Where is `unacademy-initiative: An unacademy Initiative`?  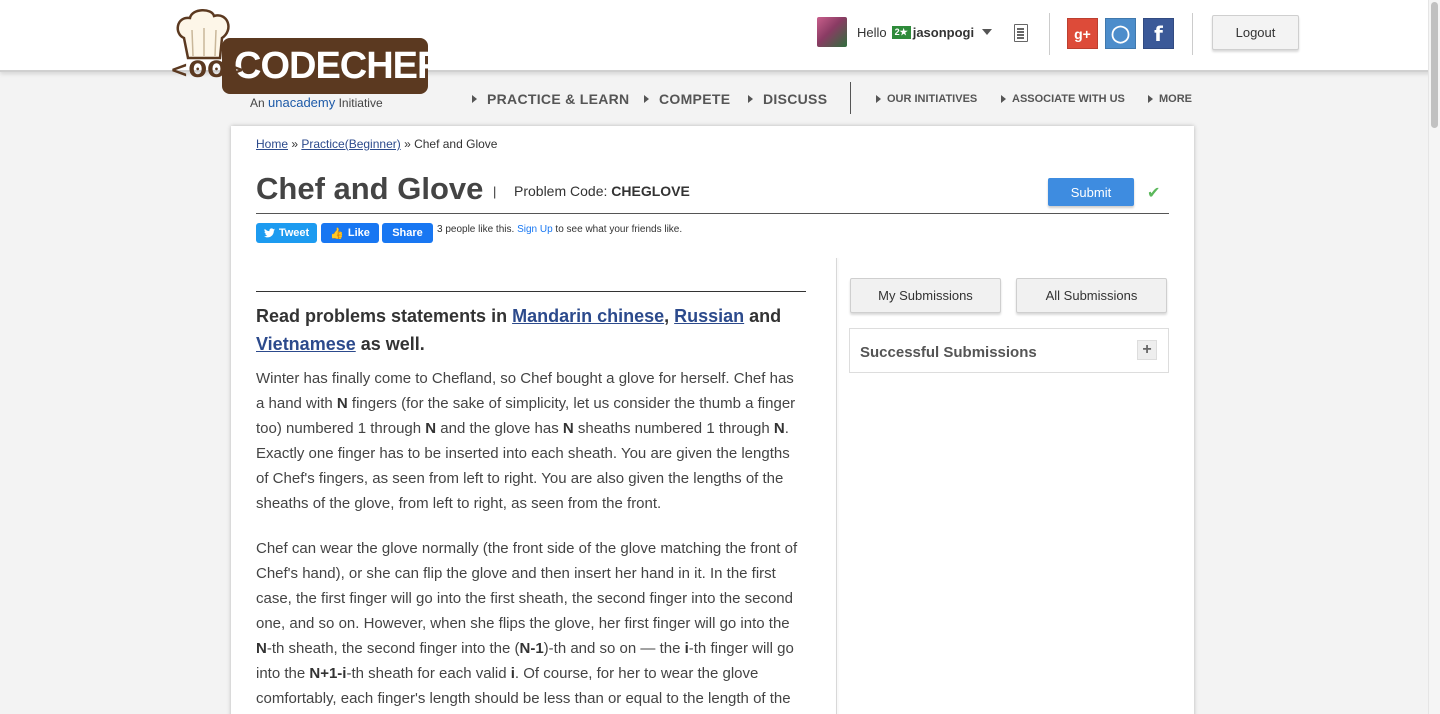 unacademy-initiative: An unacademy Initiative is located at coordinates (316, 102).